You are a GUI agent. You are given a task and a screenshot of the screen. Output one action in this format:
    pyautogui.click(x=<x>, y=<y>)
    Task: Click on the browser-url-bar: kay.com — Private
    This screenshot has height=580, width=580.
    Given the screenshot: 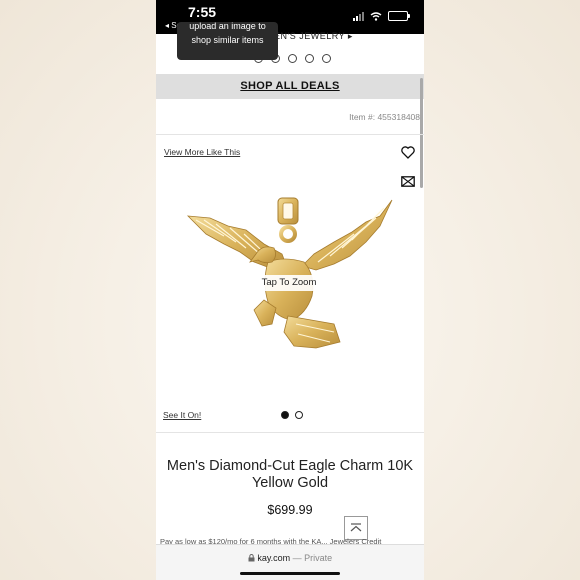 What is the action you would take?
    pyautogui.click(x=290, y=562)
    